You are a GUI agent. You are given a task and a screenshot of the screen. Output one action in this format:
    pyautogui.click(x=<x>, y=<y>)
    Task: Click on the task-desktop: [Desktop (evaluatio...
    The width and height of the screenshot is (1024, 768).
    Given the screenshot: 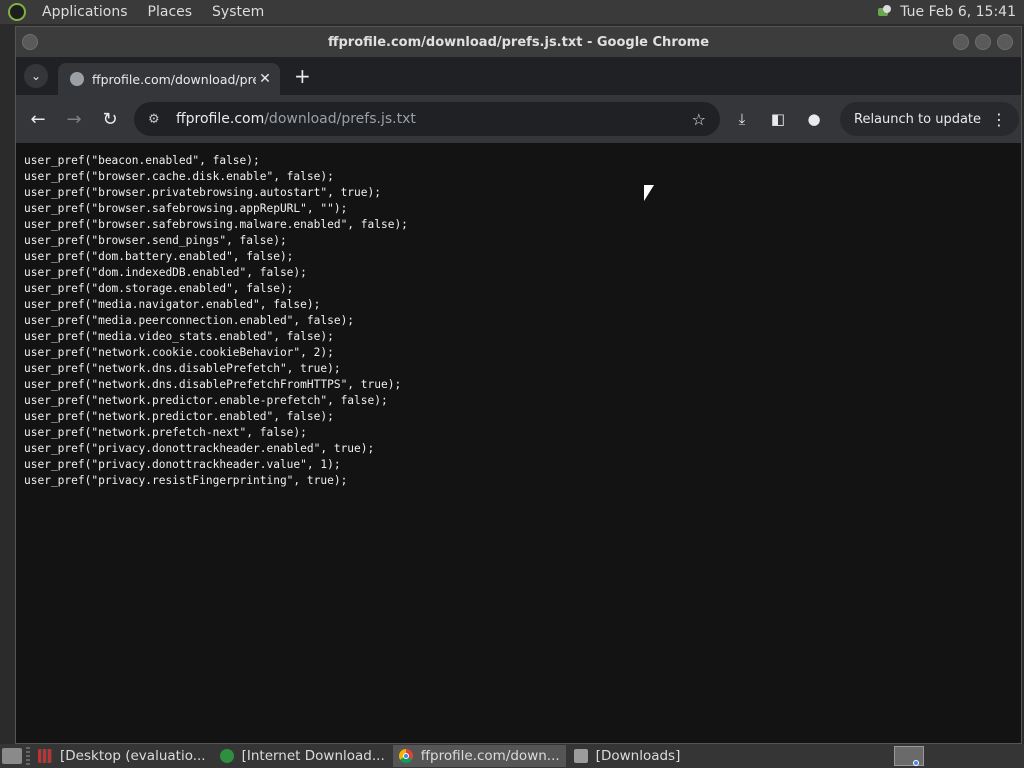 What is the action you would take?
    pyautogui.click(x=122, y=756)
    